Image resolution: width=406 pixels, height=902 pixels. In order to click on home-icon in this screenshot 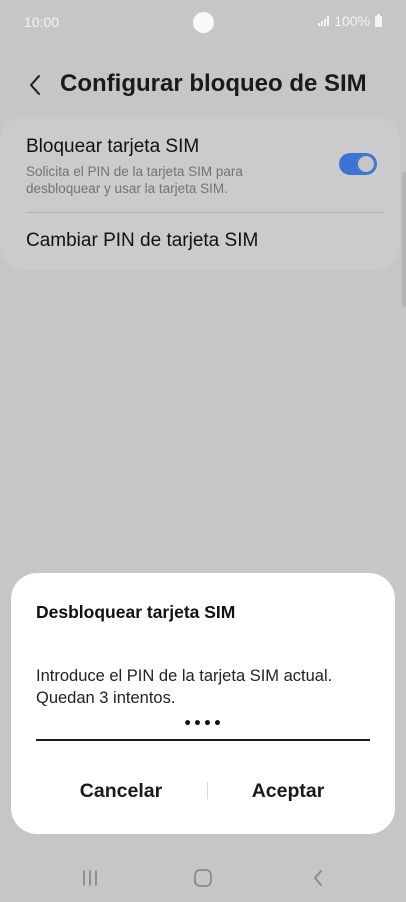, I will do `click(203, 878)`.